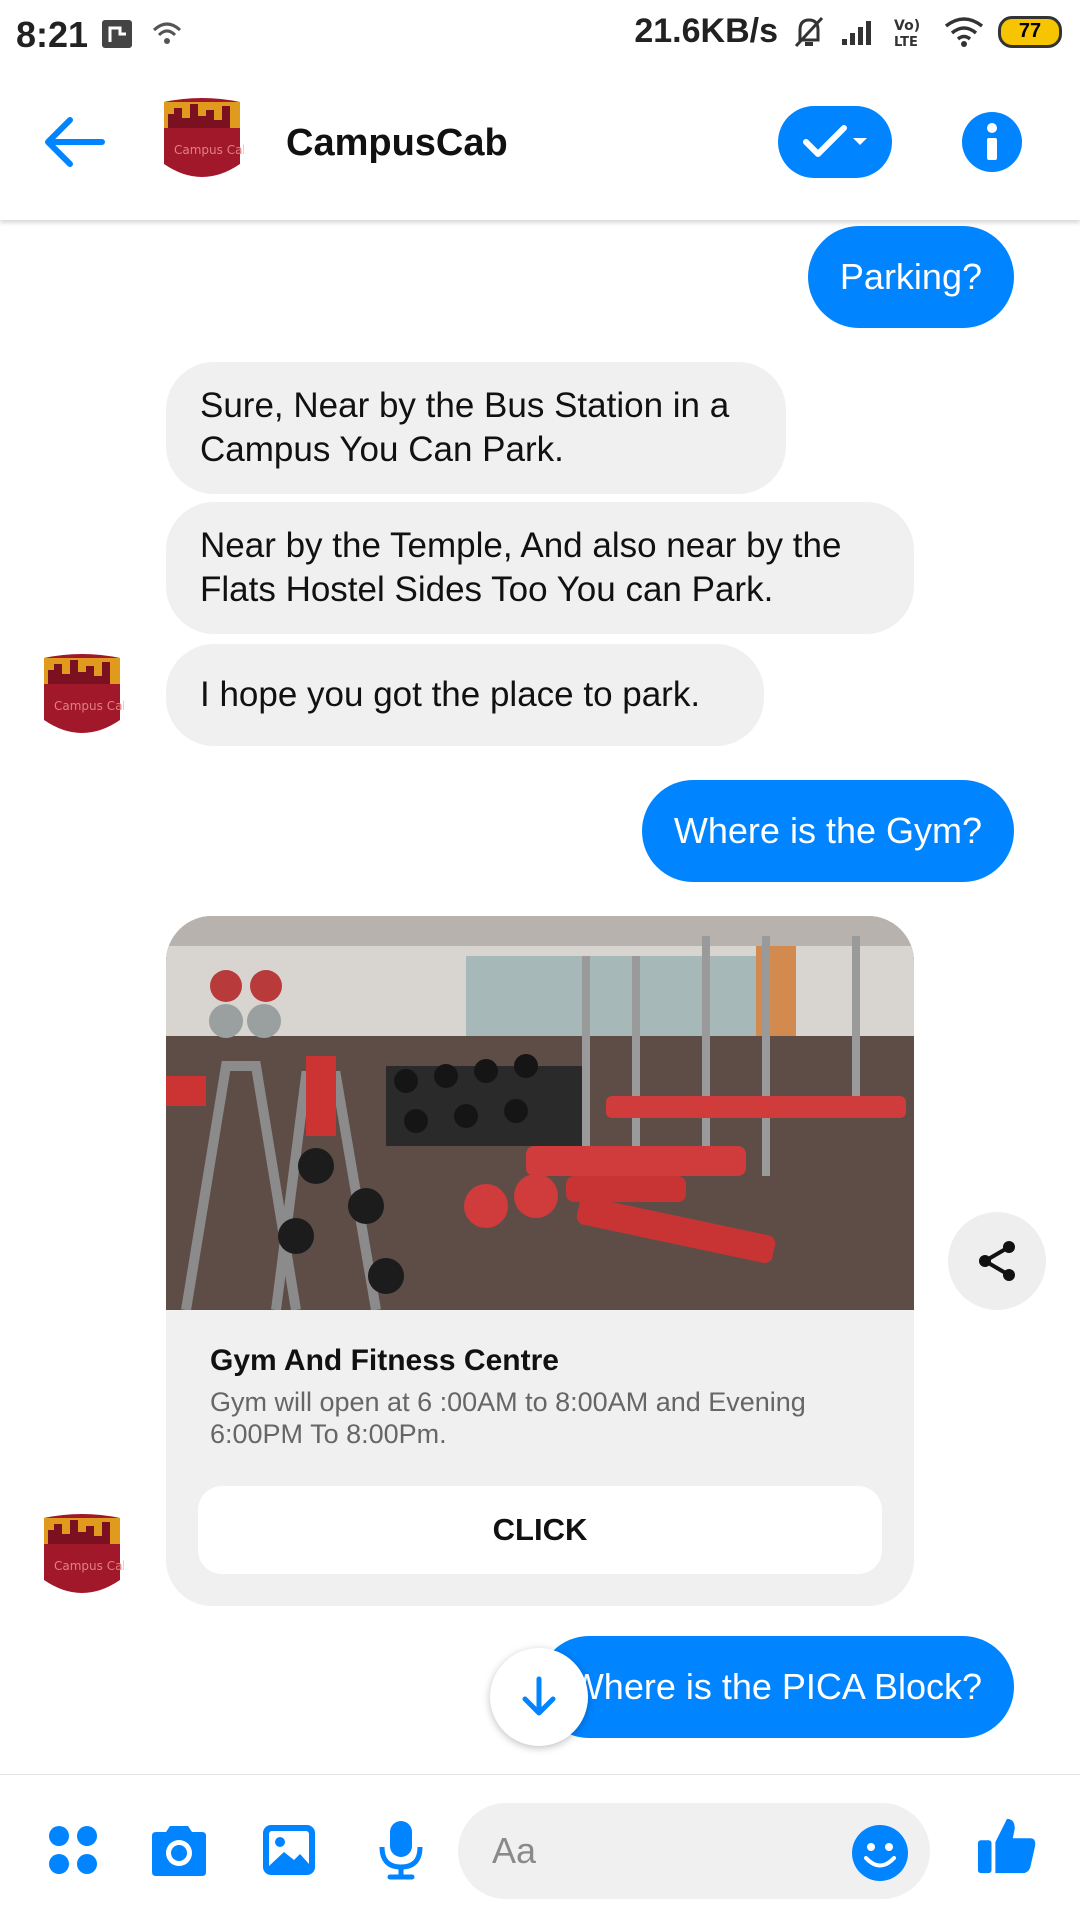 The image size is (1080, 1921). Describe the element at coordinates (397, 143) in the screenshot. I see `page-title: CampusCab` at that location.